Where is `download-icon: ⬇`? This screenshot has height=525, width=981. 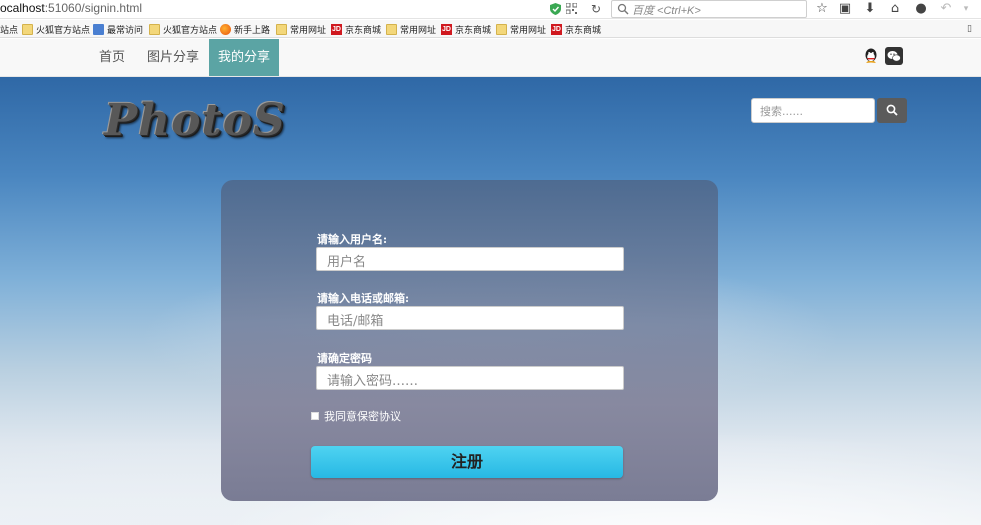
download-icon: ⬇ is located at coordinates (870, 9).